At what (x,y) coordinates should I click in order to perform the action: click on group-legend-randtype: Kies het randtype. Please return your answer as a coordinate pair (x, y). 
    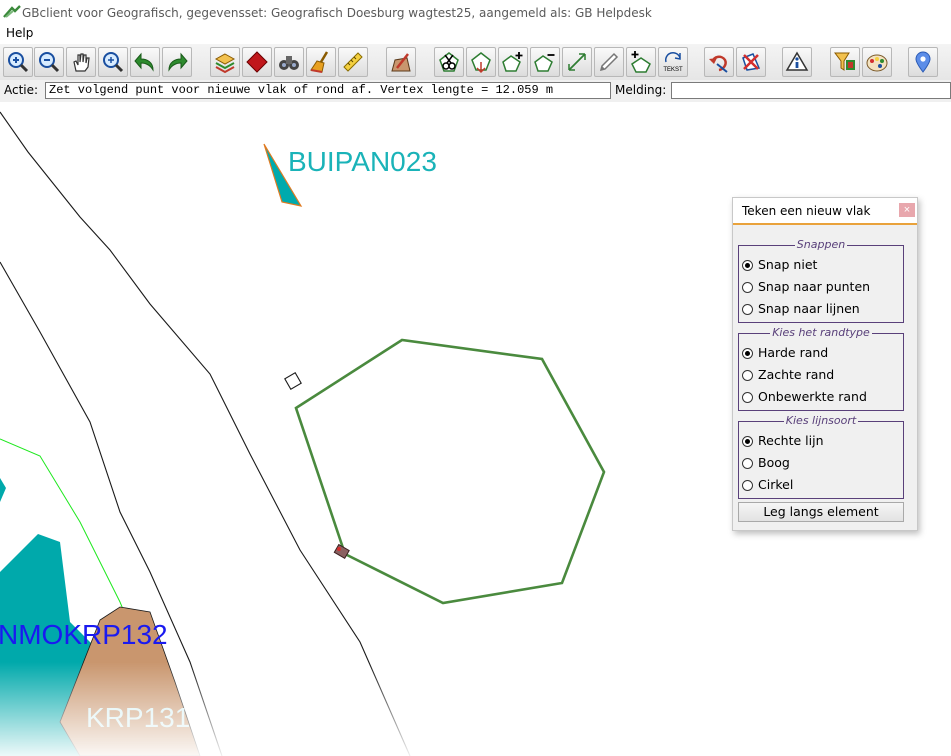
    Looking at the image, I should click on (821, 332).